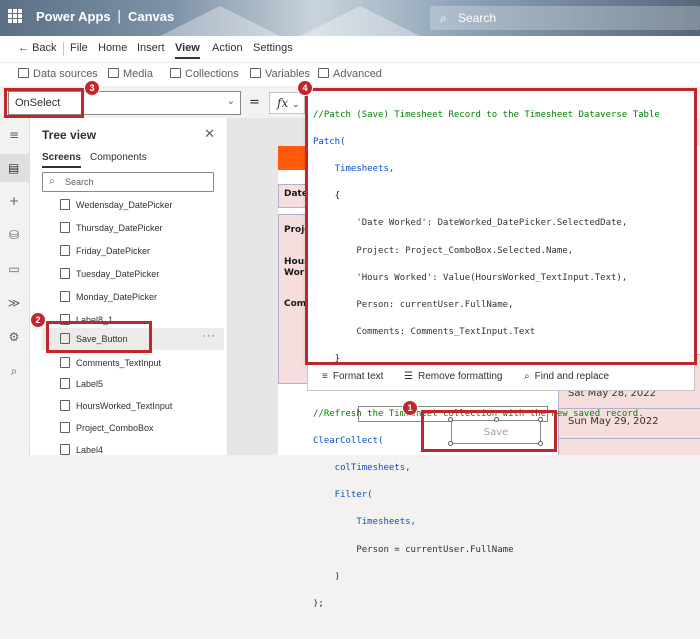 This screenshot has width=700, height=639. I want to click on tree-search-input: ⌕ Search, so click(128, 182).